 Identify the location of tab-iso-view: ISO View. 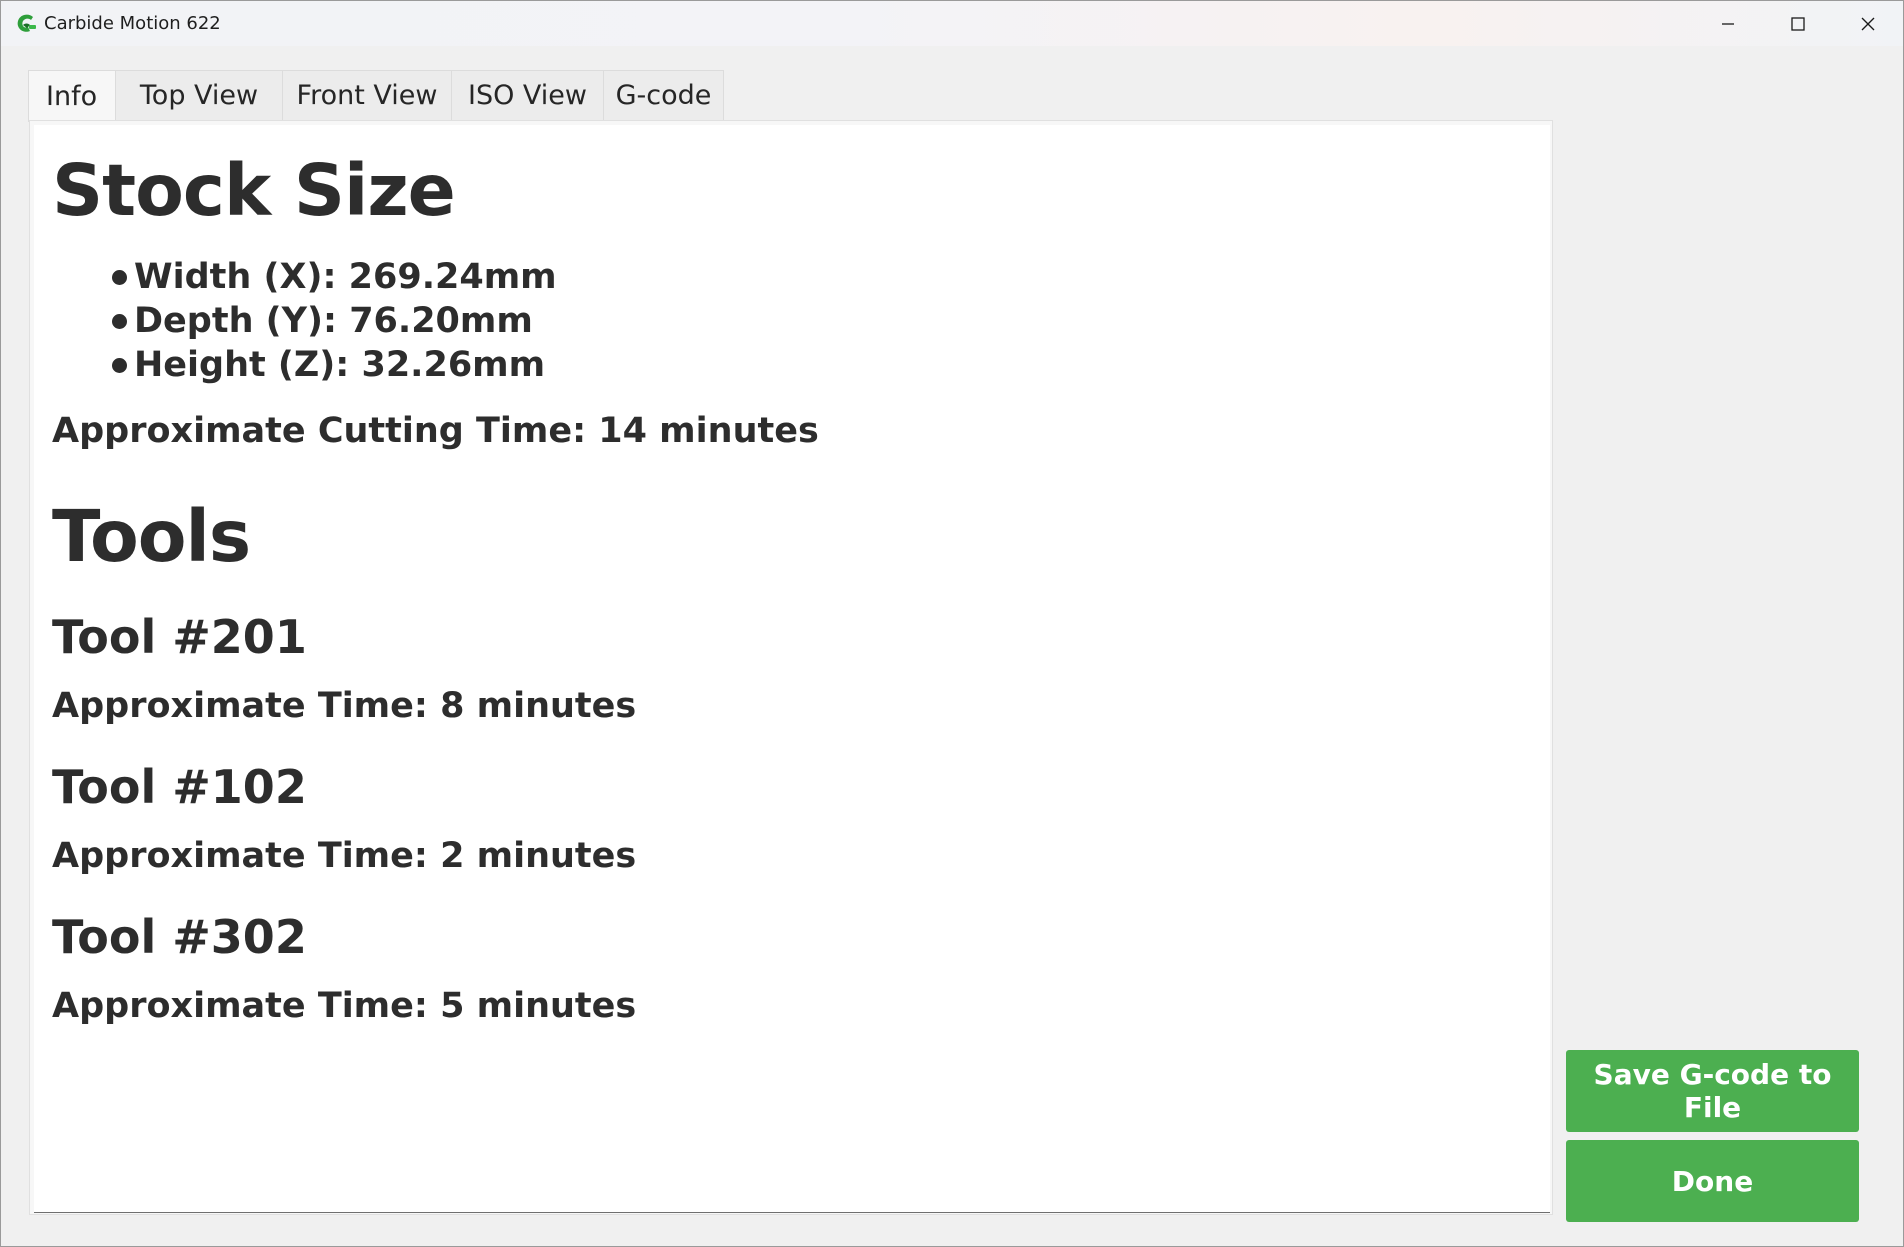
(528, 95).